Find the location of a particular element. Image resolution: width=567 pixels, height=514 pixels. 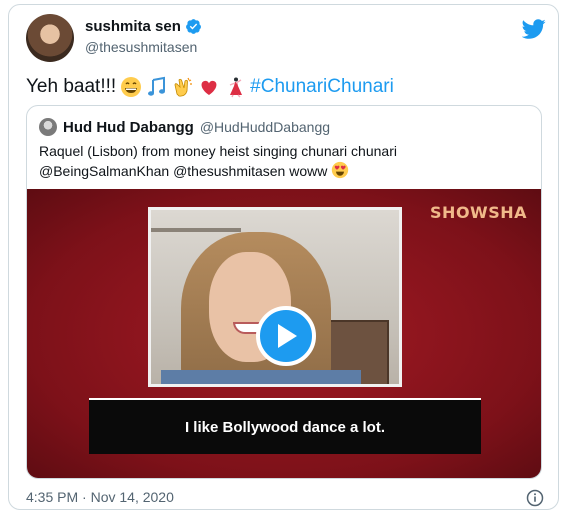

video-person-shirt is located at coordinates (261, 377).